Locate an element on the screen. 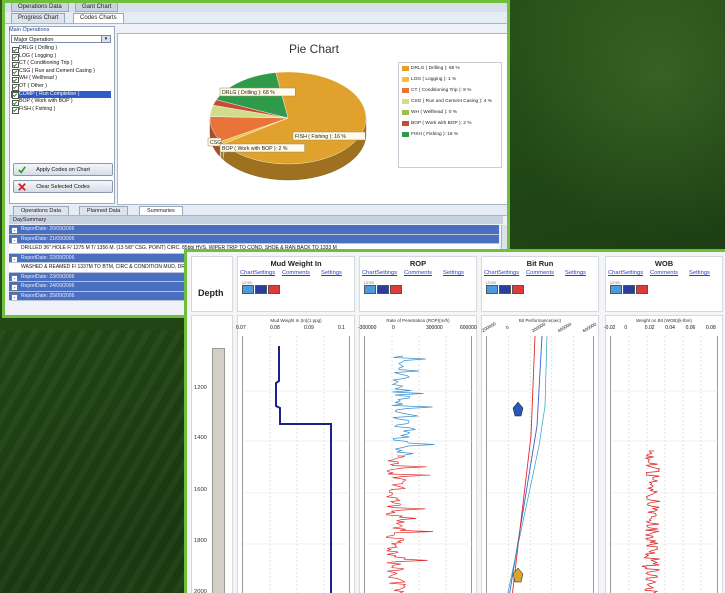 Image resolution: width=725 pixels, height=593 pixels. track-title: WOB is located at coordinates (664, 263).